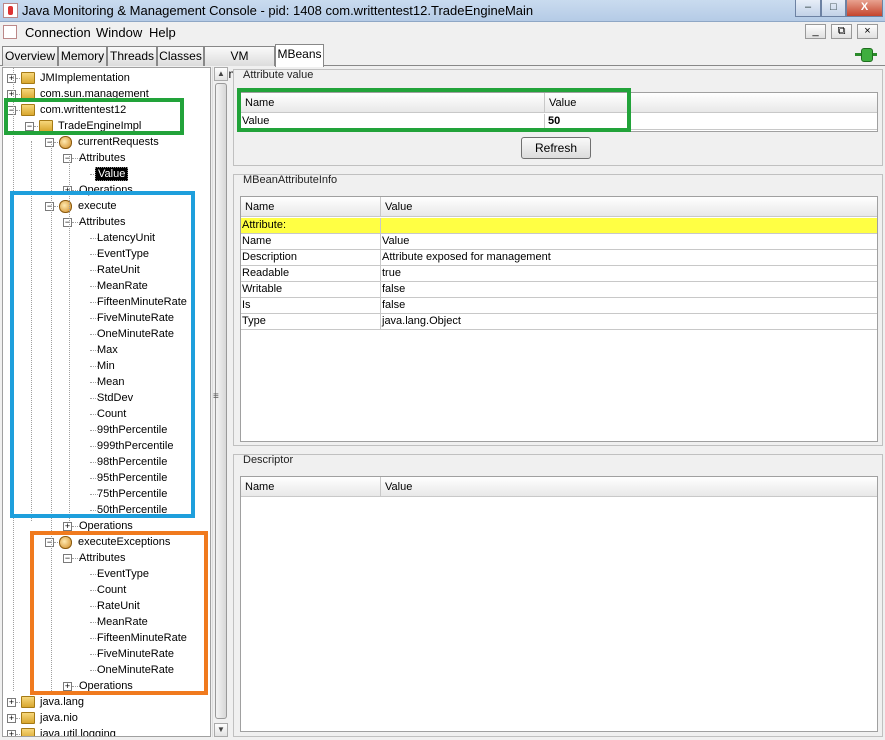 The height and width of the screenshot is (740, 885). What do you see at coordinates (86, 94) in the screenshot?
I see `tree-node: com.sun.management` at bounding box center [86, 94].